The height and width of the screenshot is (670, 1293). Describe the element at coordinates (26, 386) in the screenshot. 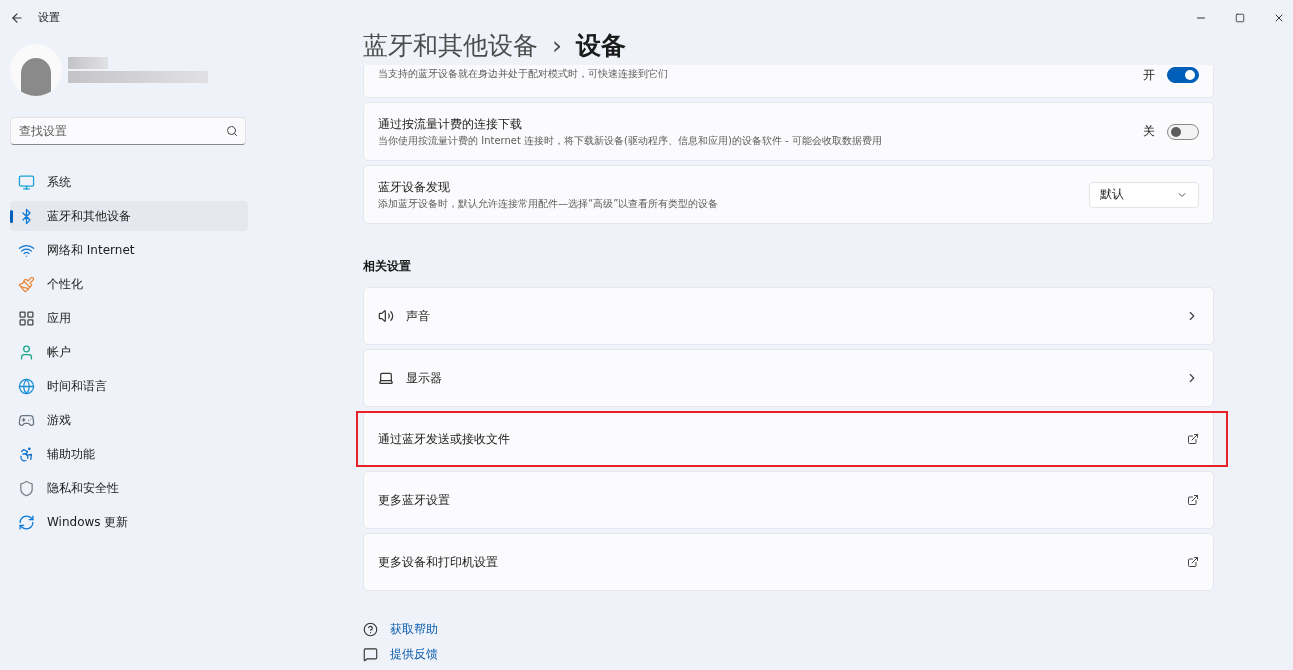

I see `globe-icon` at that location.